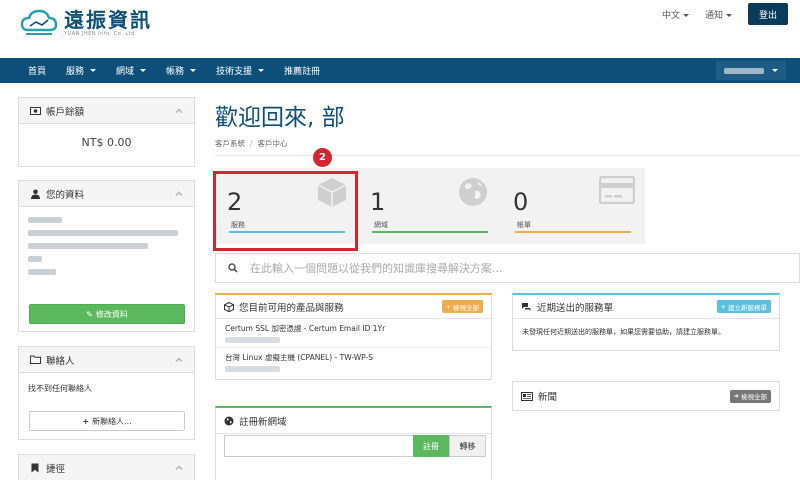 This screenshot has height=480, width=800. Describe the element at coordinates (431, 446) in the screenshot. I see `register-button: 註冊` at that location.